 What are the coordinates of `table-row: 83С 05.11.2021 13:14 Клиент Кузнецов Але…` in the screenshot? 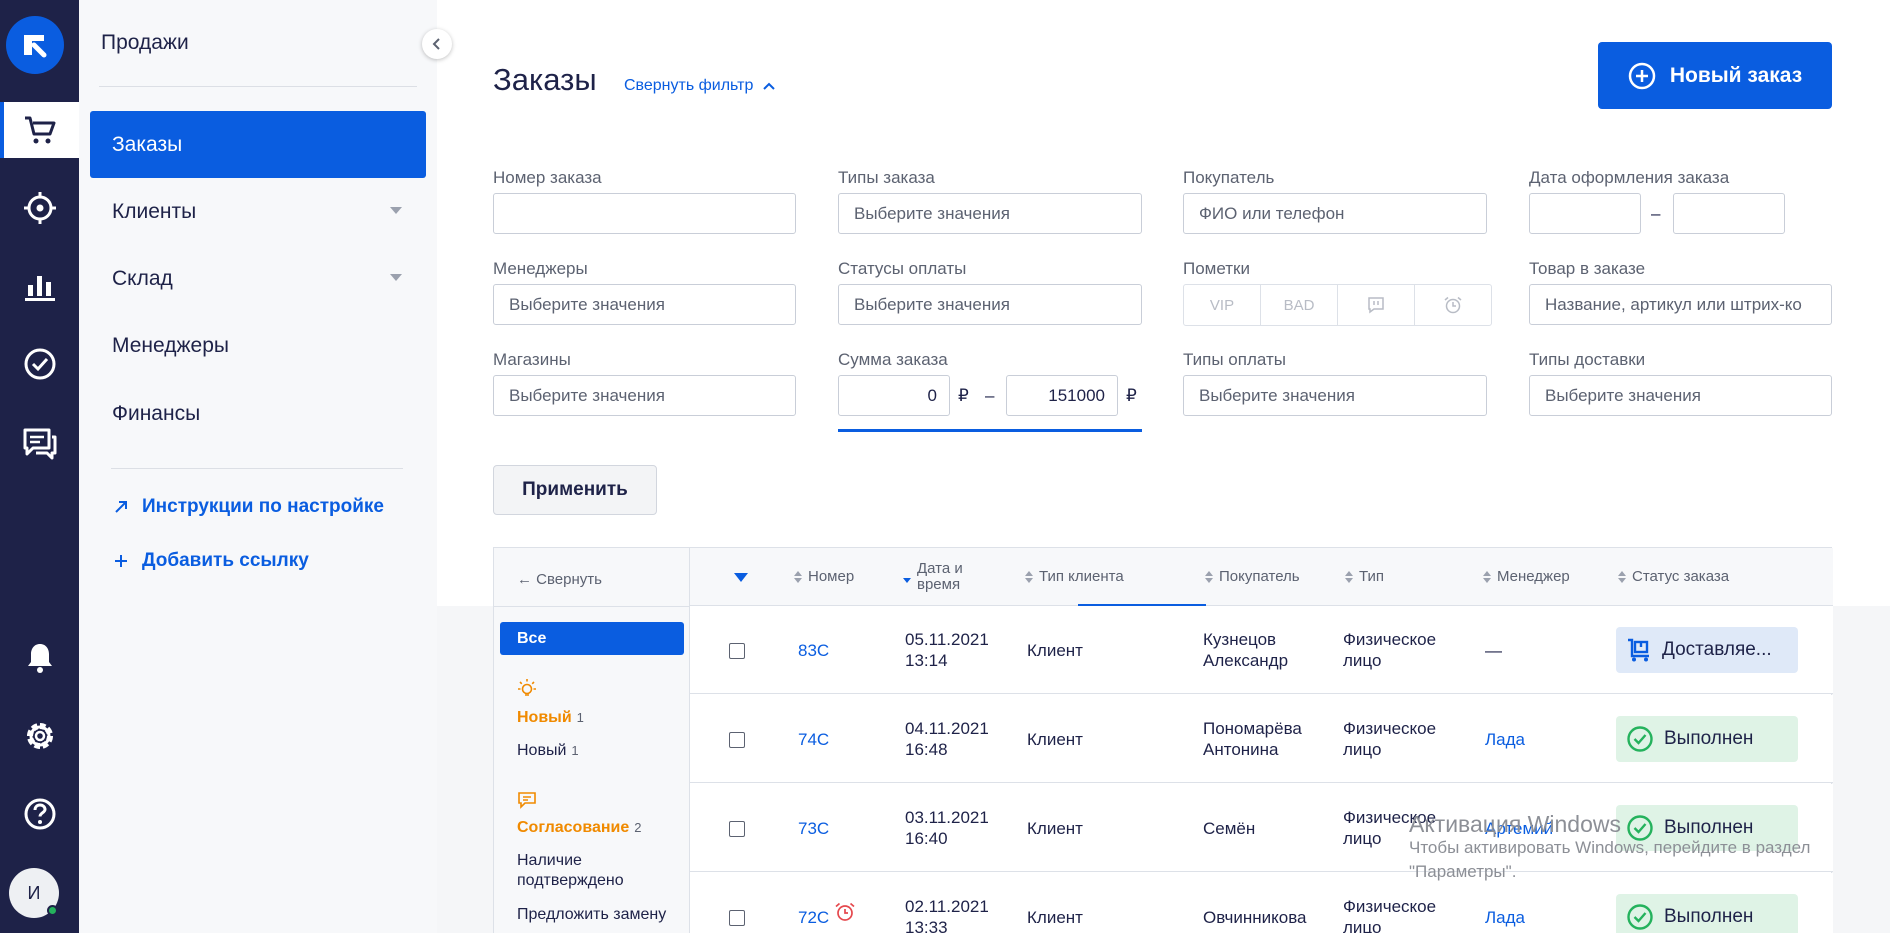 It's located at (1261, 650).